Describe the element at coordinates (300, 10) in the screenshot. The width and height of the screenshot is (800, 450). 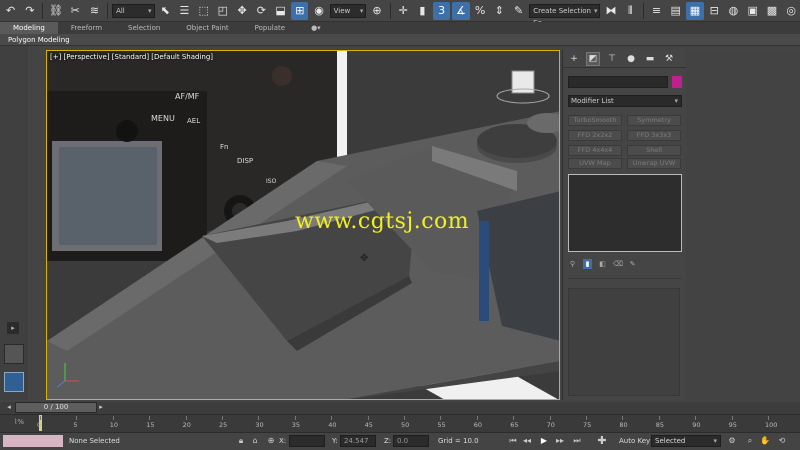
I see `select-and-place-icon: ⊞` at that location.